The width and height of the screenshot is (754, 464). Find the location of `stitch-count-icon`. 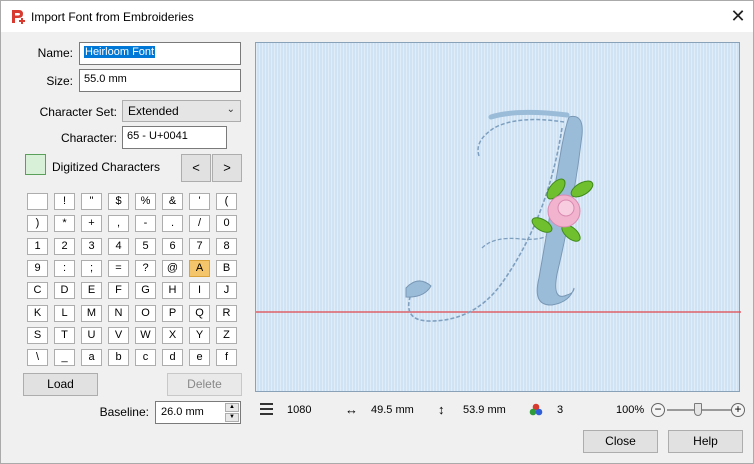

stitch-count-icon is located at coordinates (266, 409).